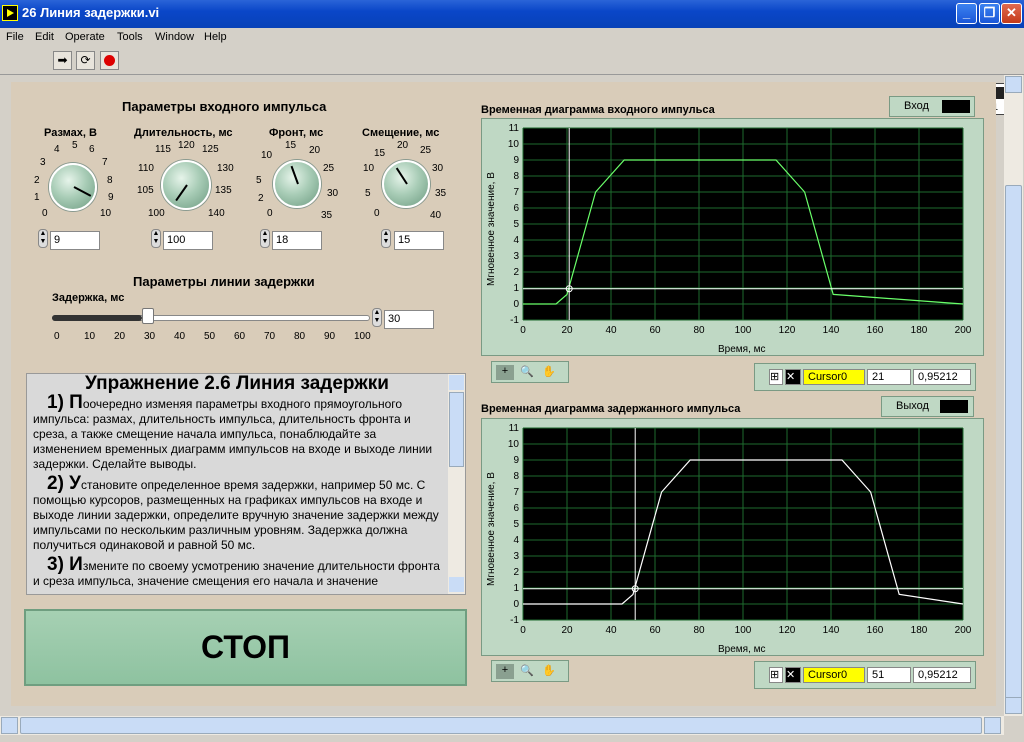 This screenshot has height=742, width=1024. Describe the element at coordinates (966, 13) in the screenshot. I see `minimize-button: _` at that location.